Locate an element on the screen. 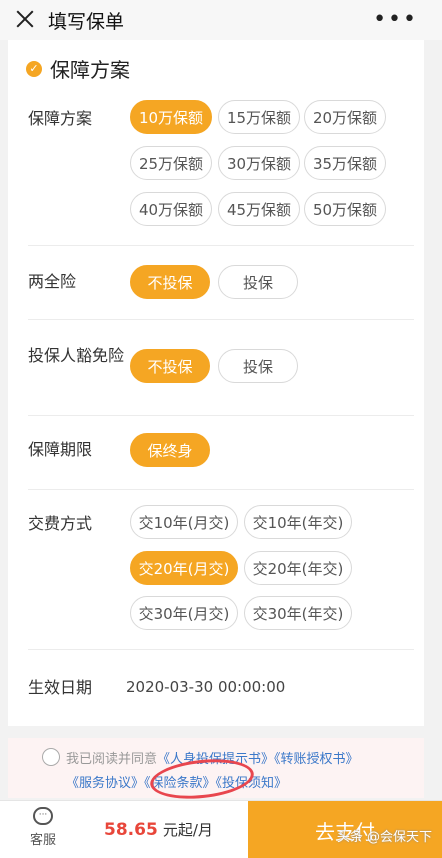 The width and height of the screenshot is (442, 858). payment-10y-yearly: 交10年(年交) is located at coordinates (298, 522).